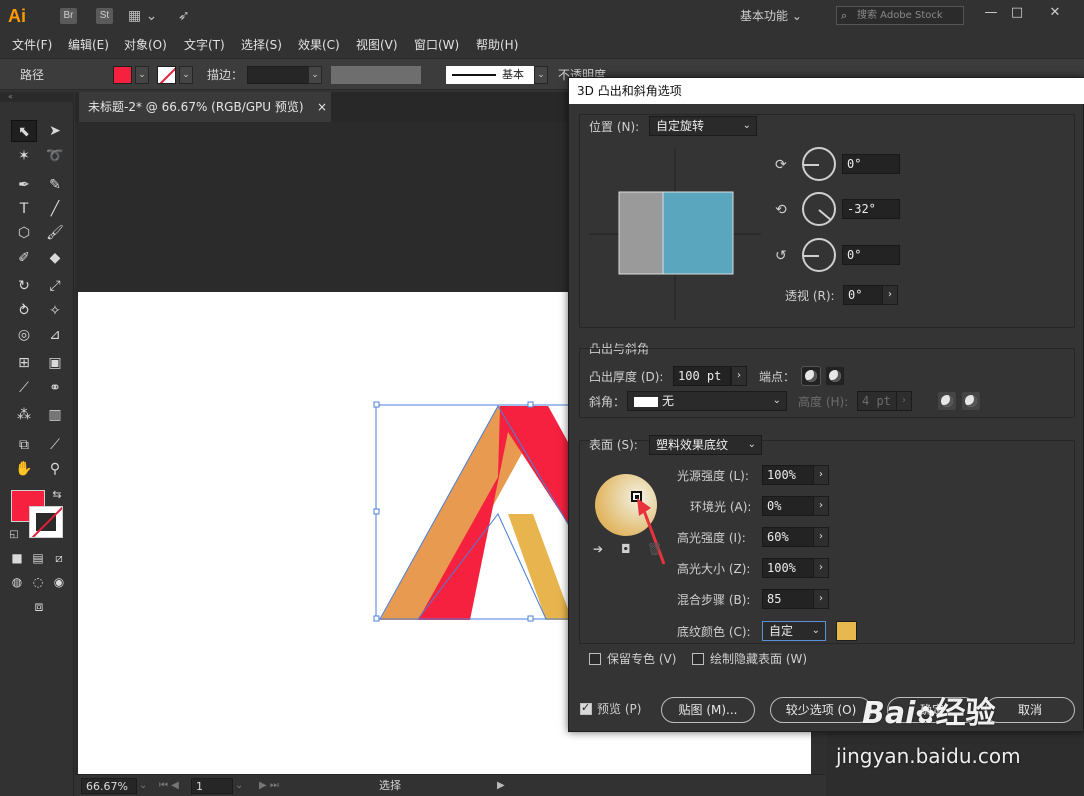 Image resolution: width=1084 pixels, height=796 pixels. What do you see at coordinates (821, 568) in the screenshot?
I see `highlight-size-slider-button: ›` at bounding box center [821, 568].